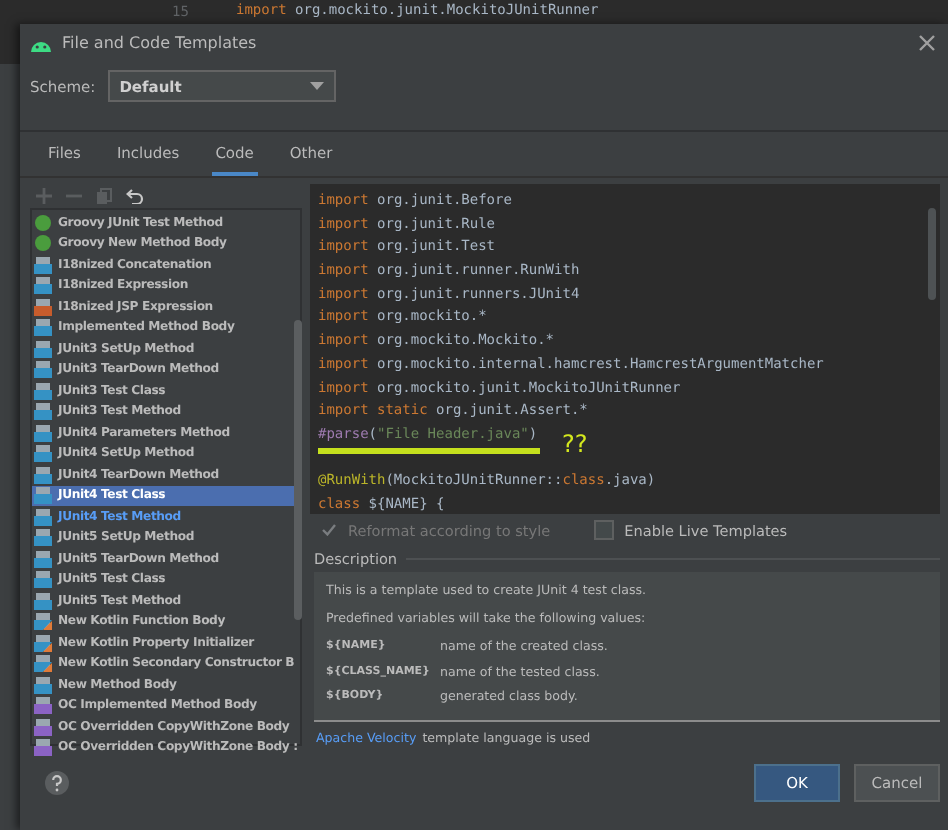 This screenshot has height=830, width=948. Describe the element at coordinates (575, 445) in the screenshot. I see `annotation-text: ??` at that location.